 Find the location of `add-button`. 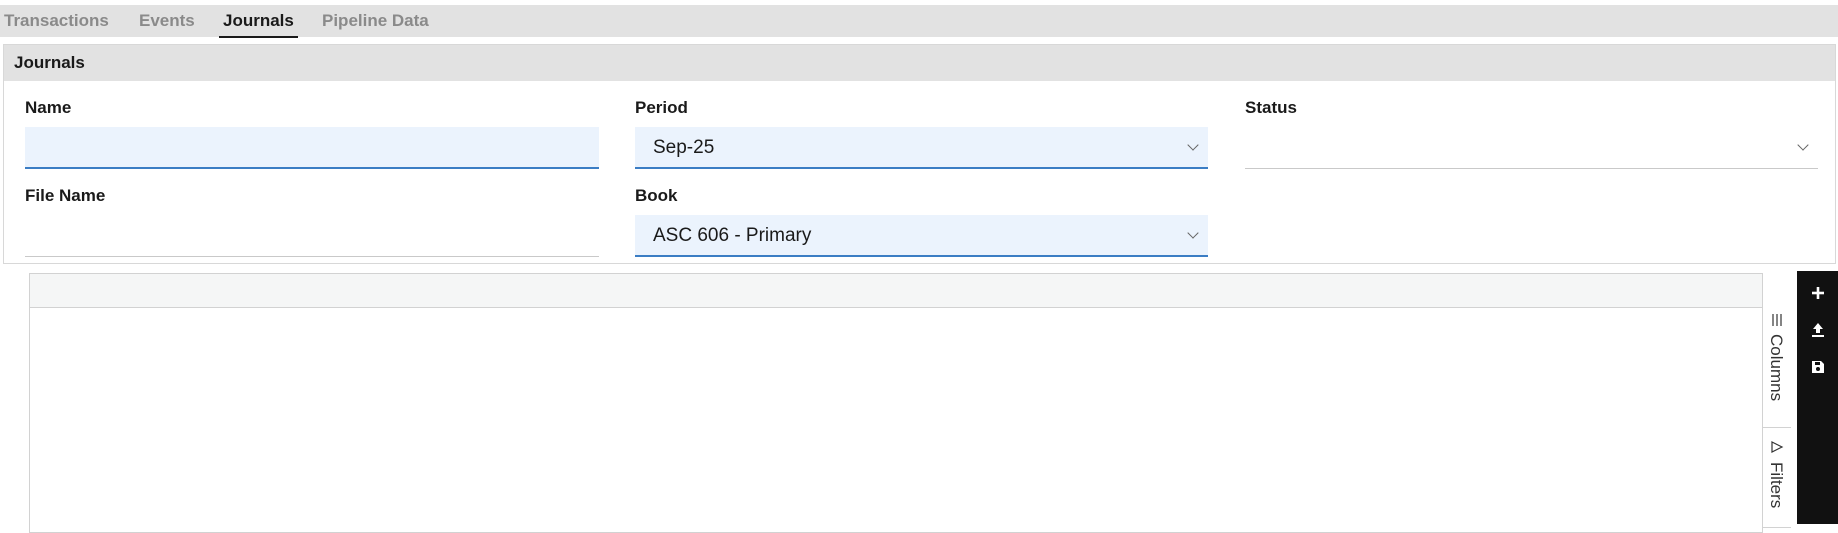

add-button is located at coordinates (1817, 295).